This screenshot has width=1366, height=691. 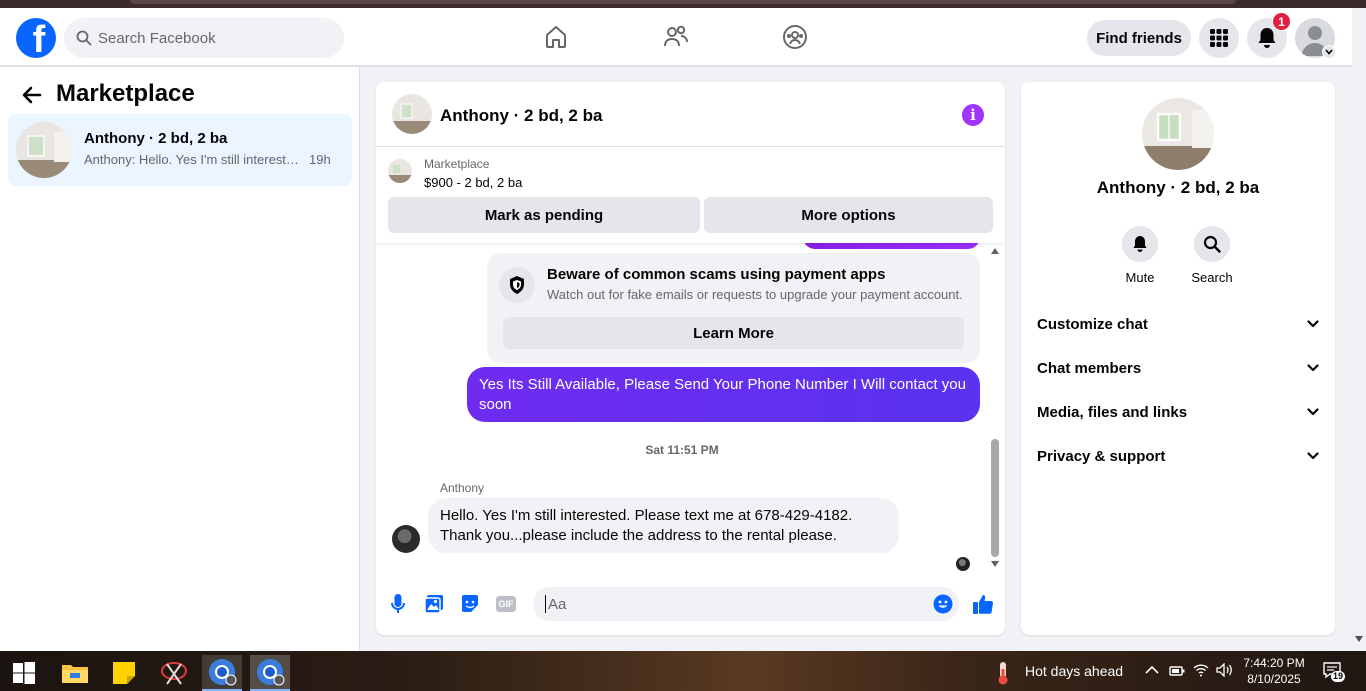 I want to click on windows-start-icon, so click(x=24, y=673).